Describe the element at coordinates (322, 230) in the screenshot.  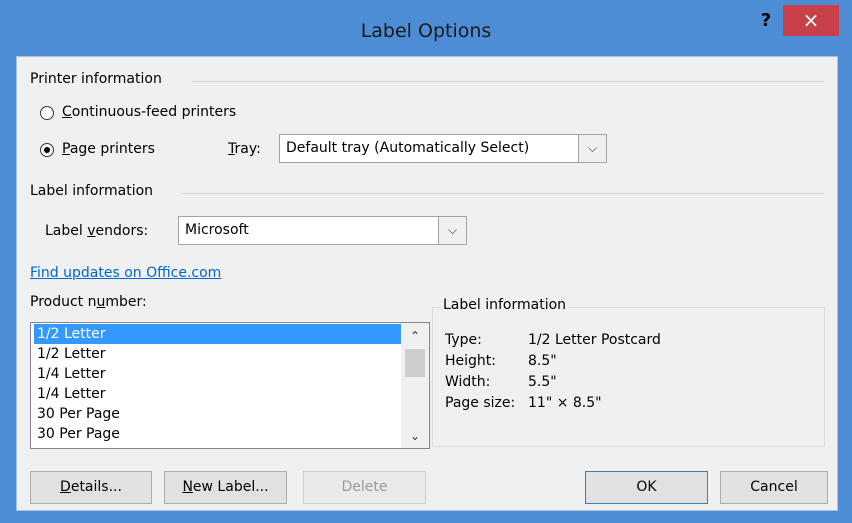
I see `label-vendors-dropdown: Microsoft ⌵` at that location.